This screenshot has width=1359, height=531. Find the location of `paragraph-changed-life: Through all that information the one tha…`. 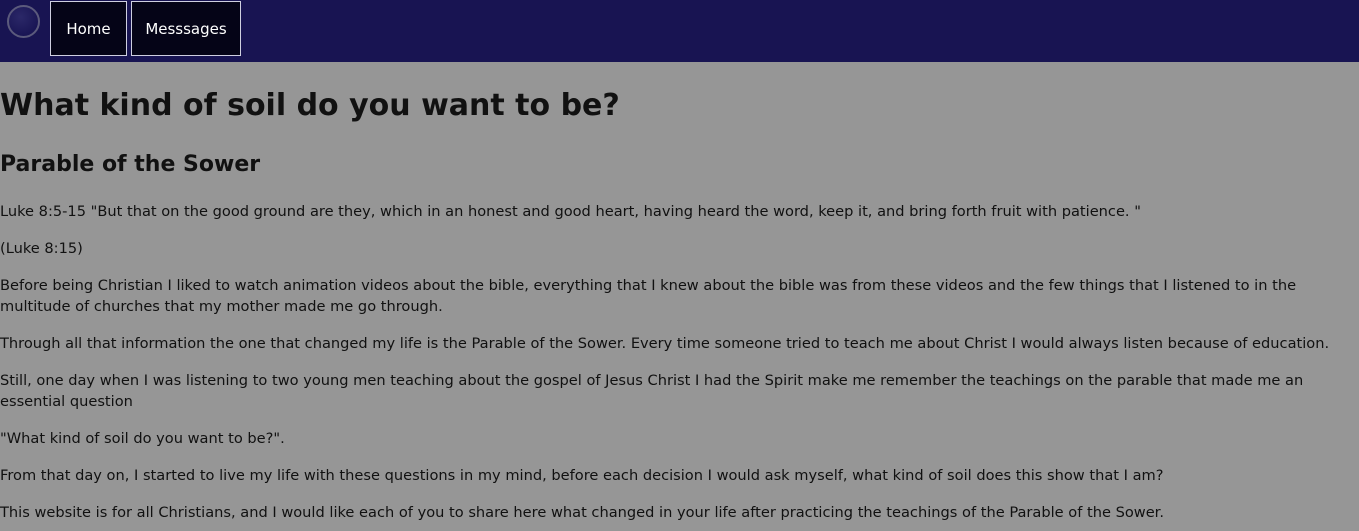

paragraph-changed-life: Through all that information the one tha… is located at coordinates (665, 343).